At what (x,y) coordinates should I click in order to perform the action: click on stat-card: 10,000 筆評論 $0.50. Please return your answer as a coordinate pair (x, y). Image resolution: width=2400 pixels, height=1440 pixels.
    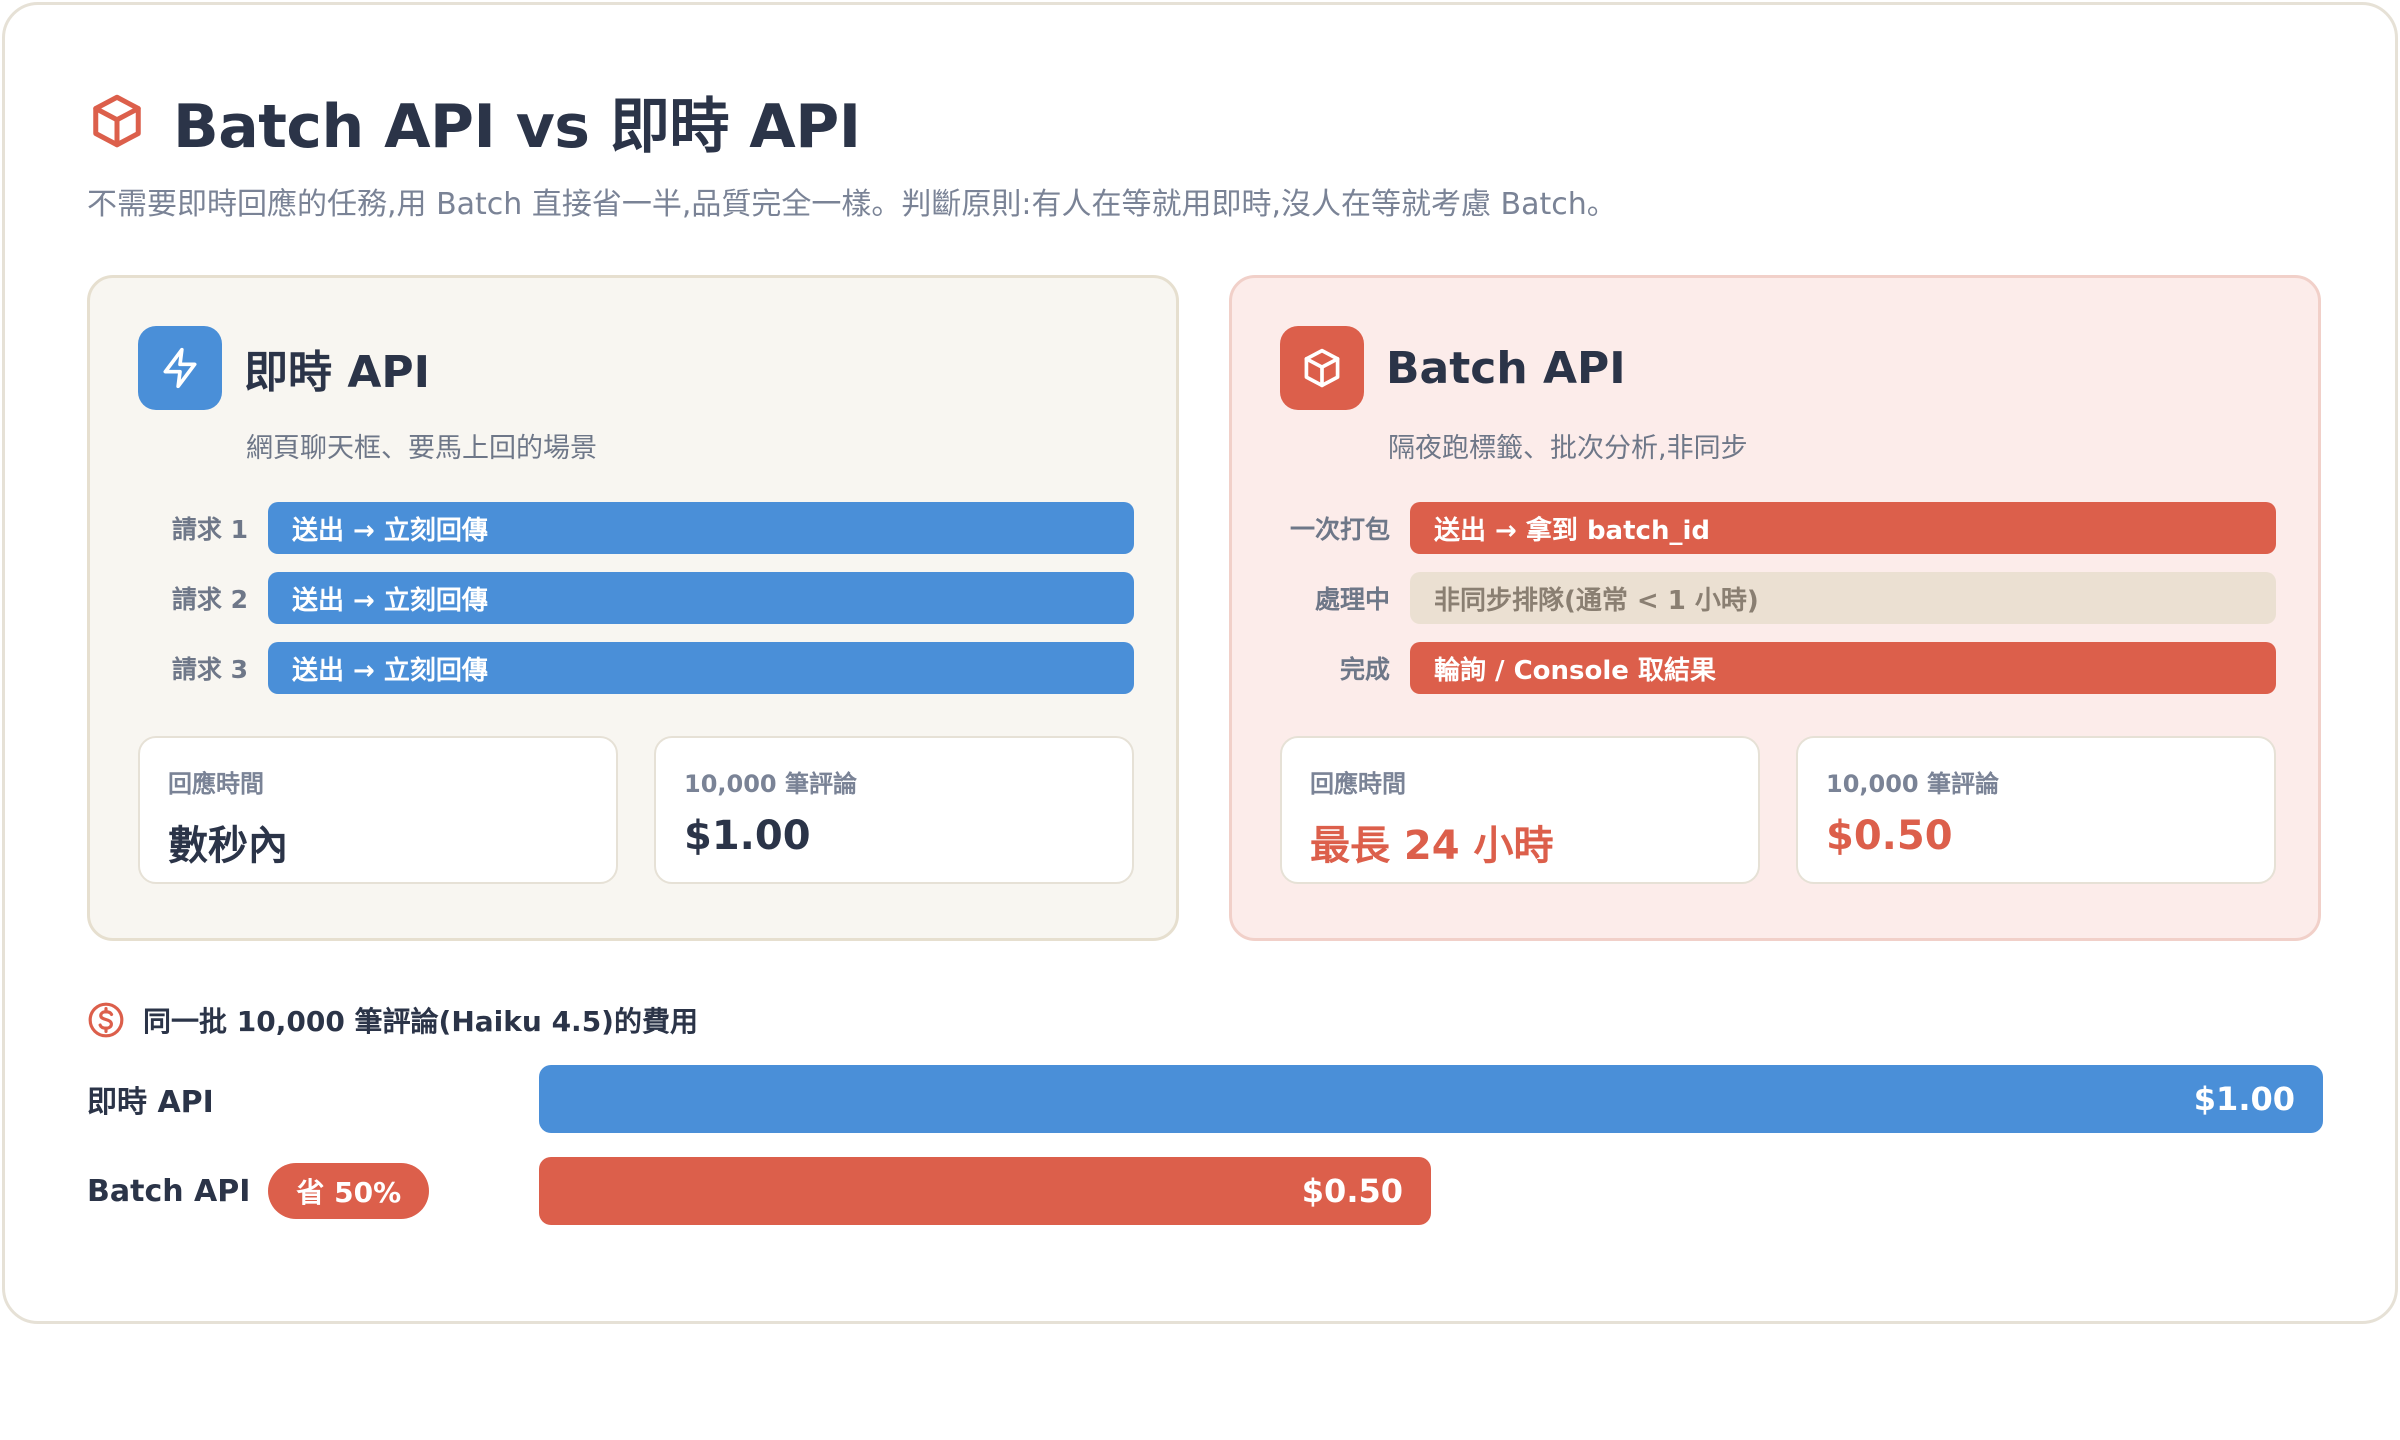
    Looking at the image, I should click on (2036, 810).